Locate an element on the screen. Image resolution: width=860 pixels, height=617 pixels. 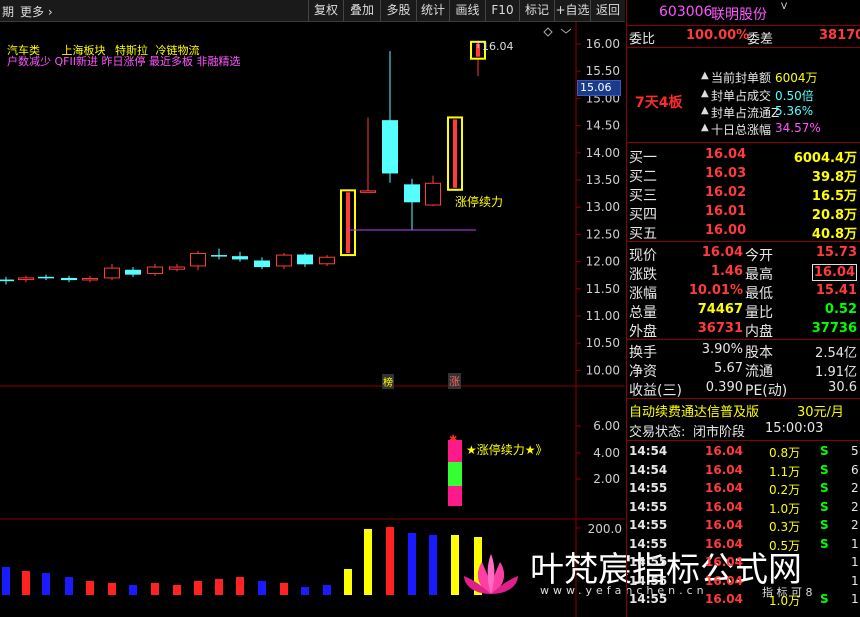
tick-count: 2 is located at coordinates (855, 488).